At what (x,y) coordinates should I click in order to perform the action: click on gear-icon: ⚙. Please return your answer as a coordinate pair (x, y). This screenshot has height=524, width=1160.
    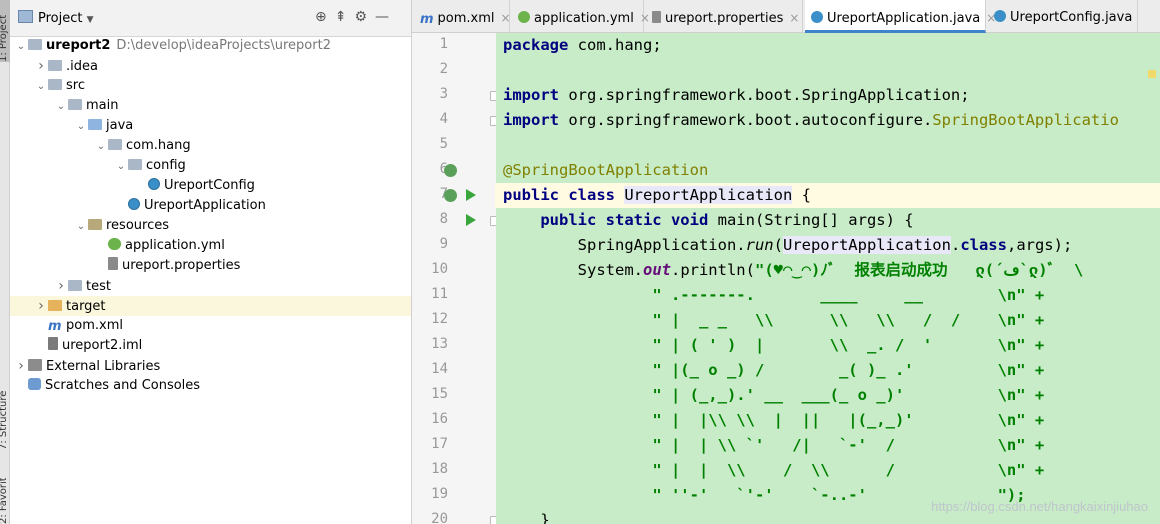
    Looking at the image, I should click on (364, 17).